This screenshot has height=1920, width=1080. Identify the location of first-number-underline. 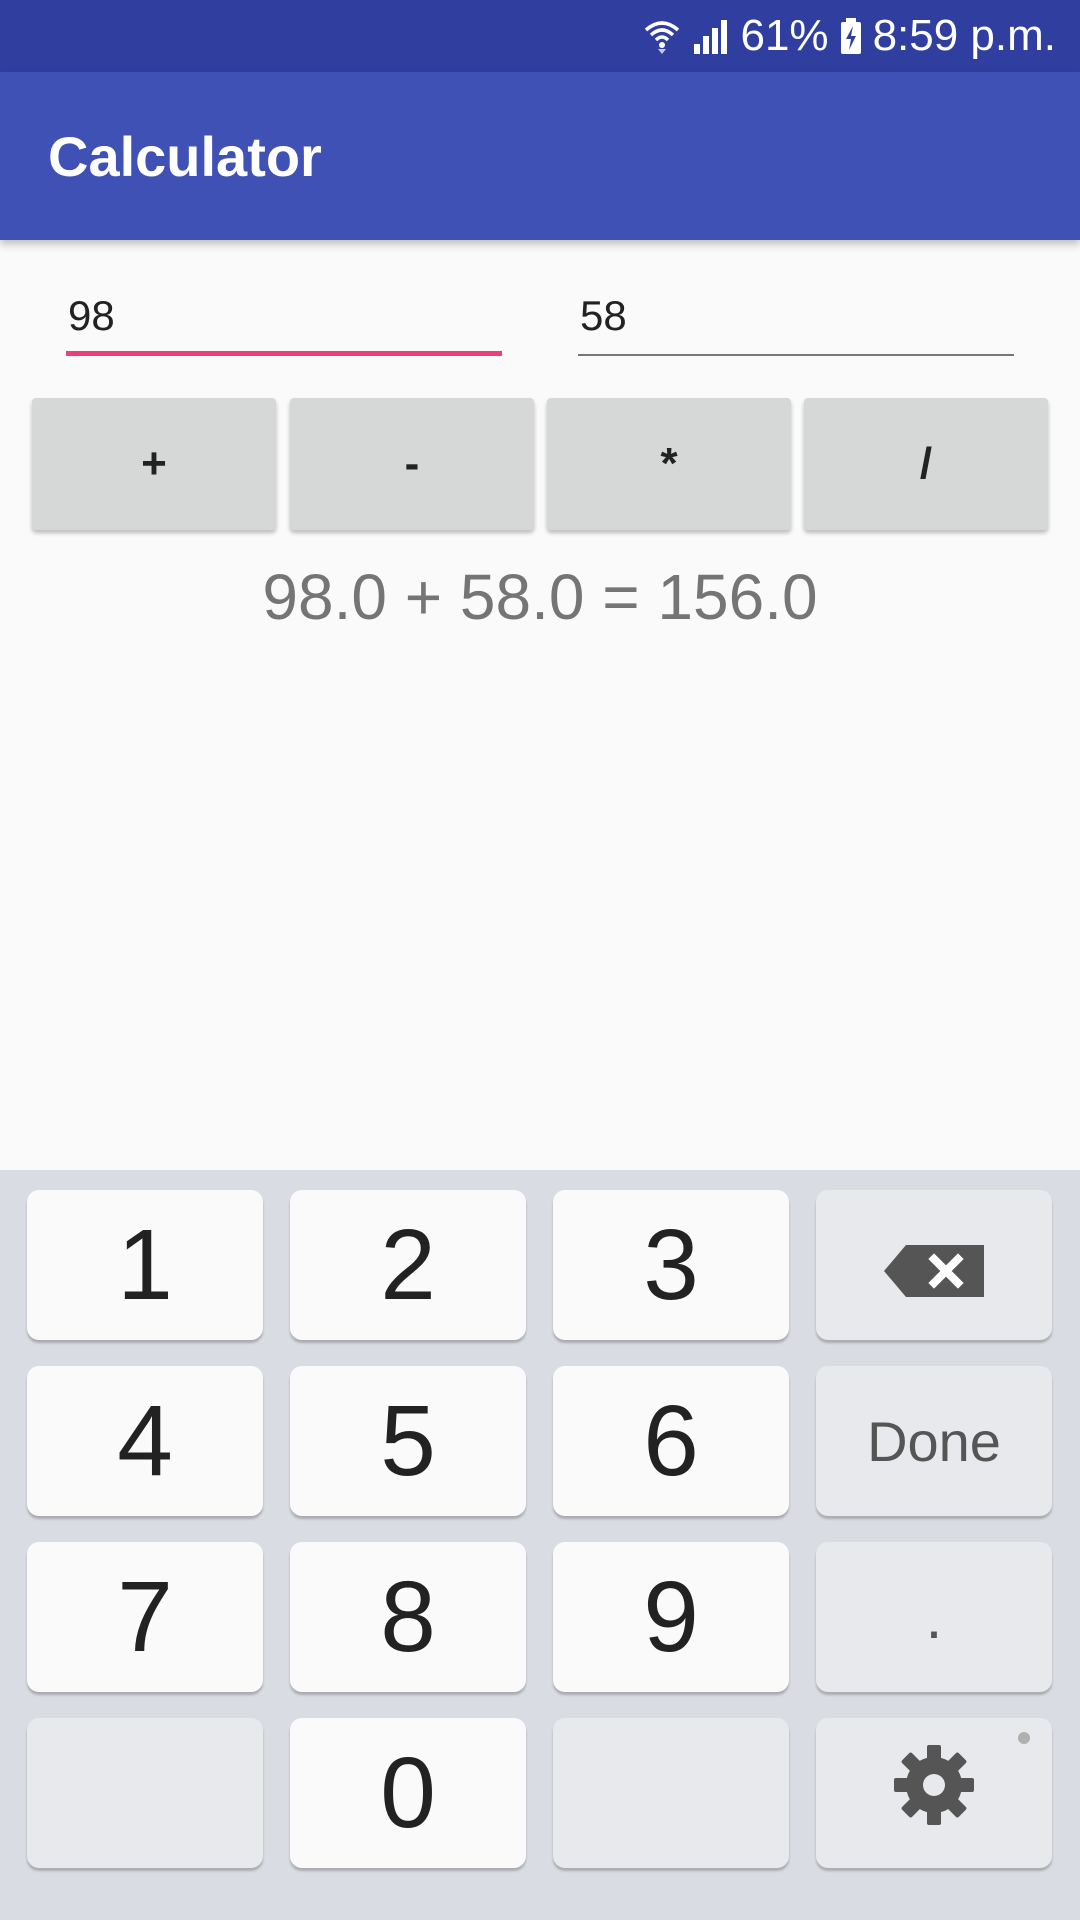
(284, 353).